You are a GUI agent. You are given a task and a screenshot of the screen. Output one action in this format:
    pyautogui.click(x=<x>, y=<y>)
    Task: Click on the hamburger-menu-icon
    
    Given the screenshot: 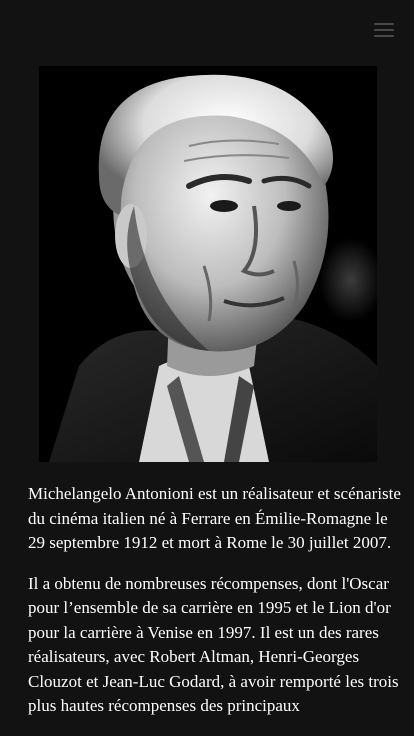 What is the action you would take?
    pyautogui.click(x=385, y=30)
    